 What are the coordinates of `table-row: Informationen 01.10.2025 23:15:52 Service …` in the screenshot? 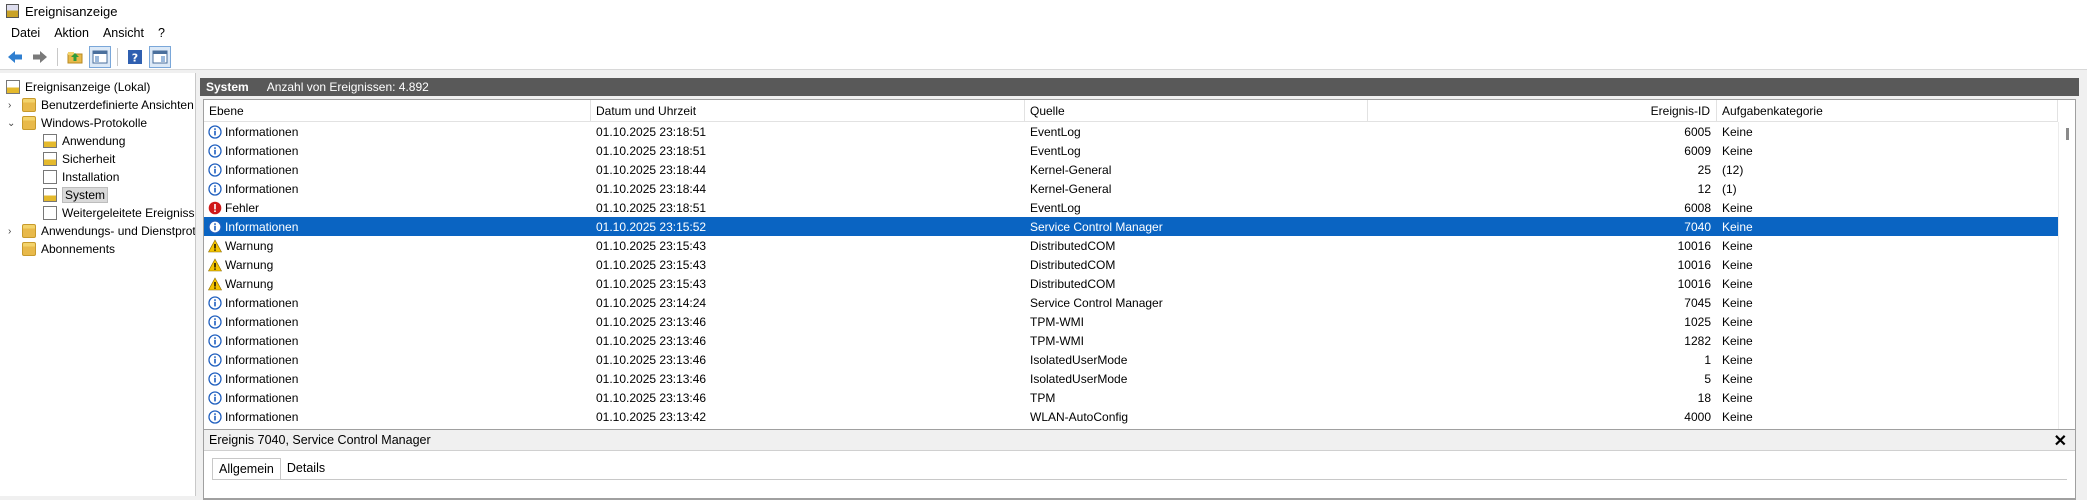 It's located at (1131, 226).